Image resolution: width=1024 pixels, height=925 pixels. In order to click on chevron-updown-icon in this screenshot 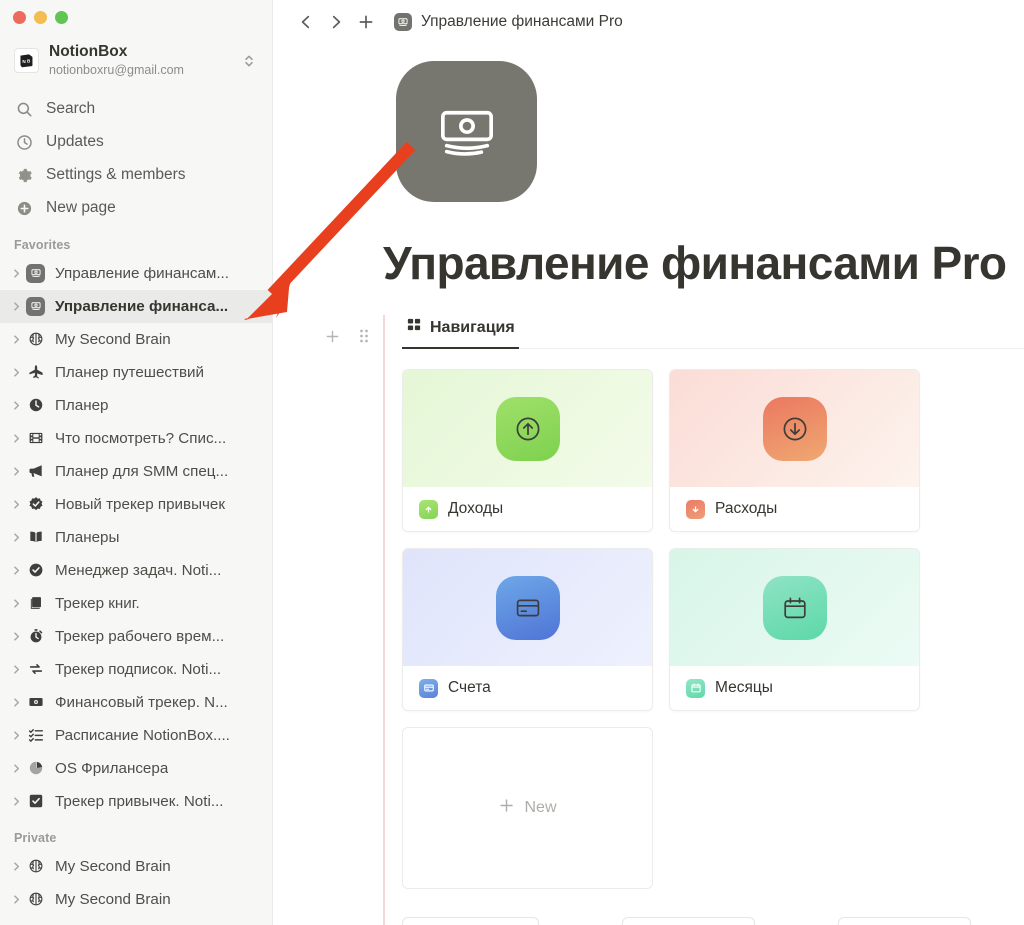, I will do `click(249, 61)`.